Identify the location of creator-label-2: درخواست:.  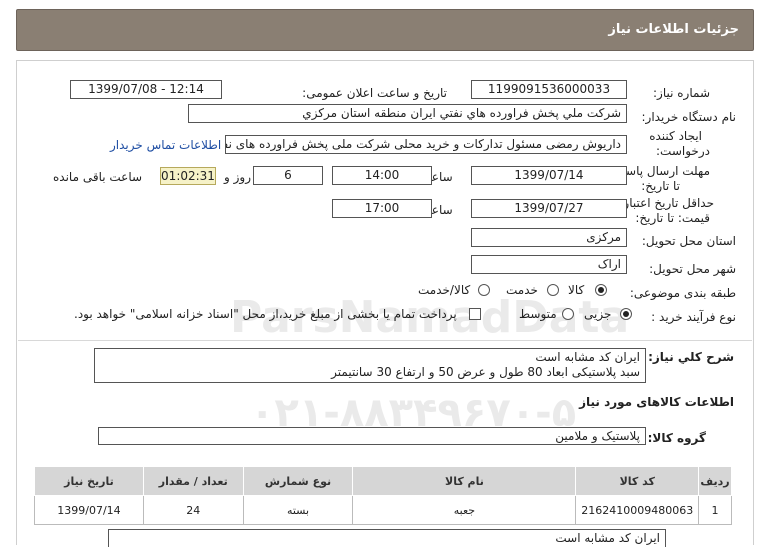
(683, 151).